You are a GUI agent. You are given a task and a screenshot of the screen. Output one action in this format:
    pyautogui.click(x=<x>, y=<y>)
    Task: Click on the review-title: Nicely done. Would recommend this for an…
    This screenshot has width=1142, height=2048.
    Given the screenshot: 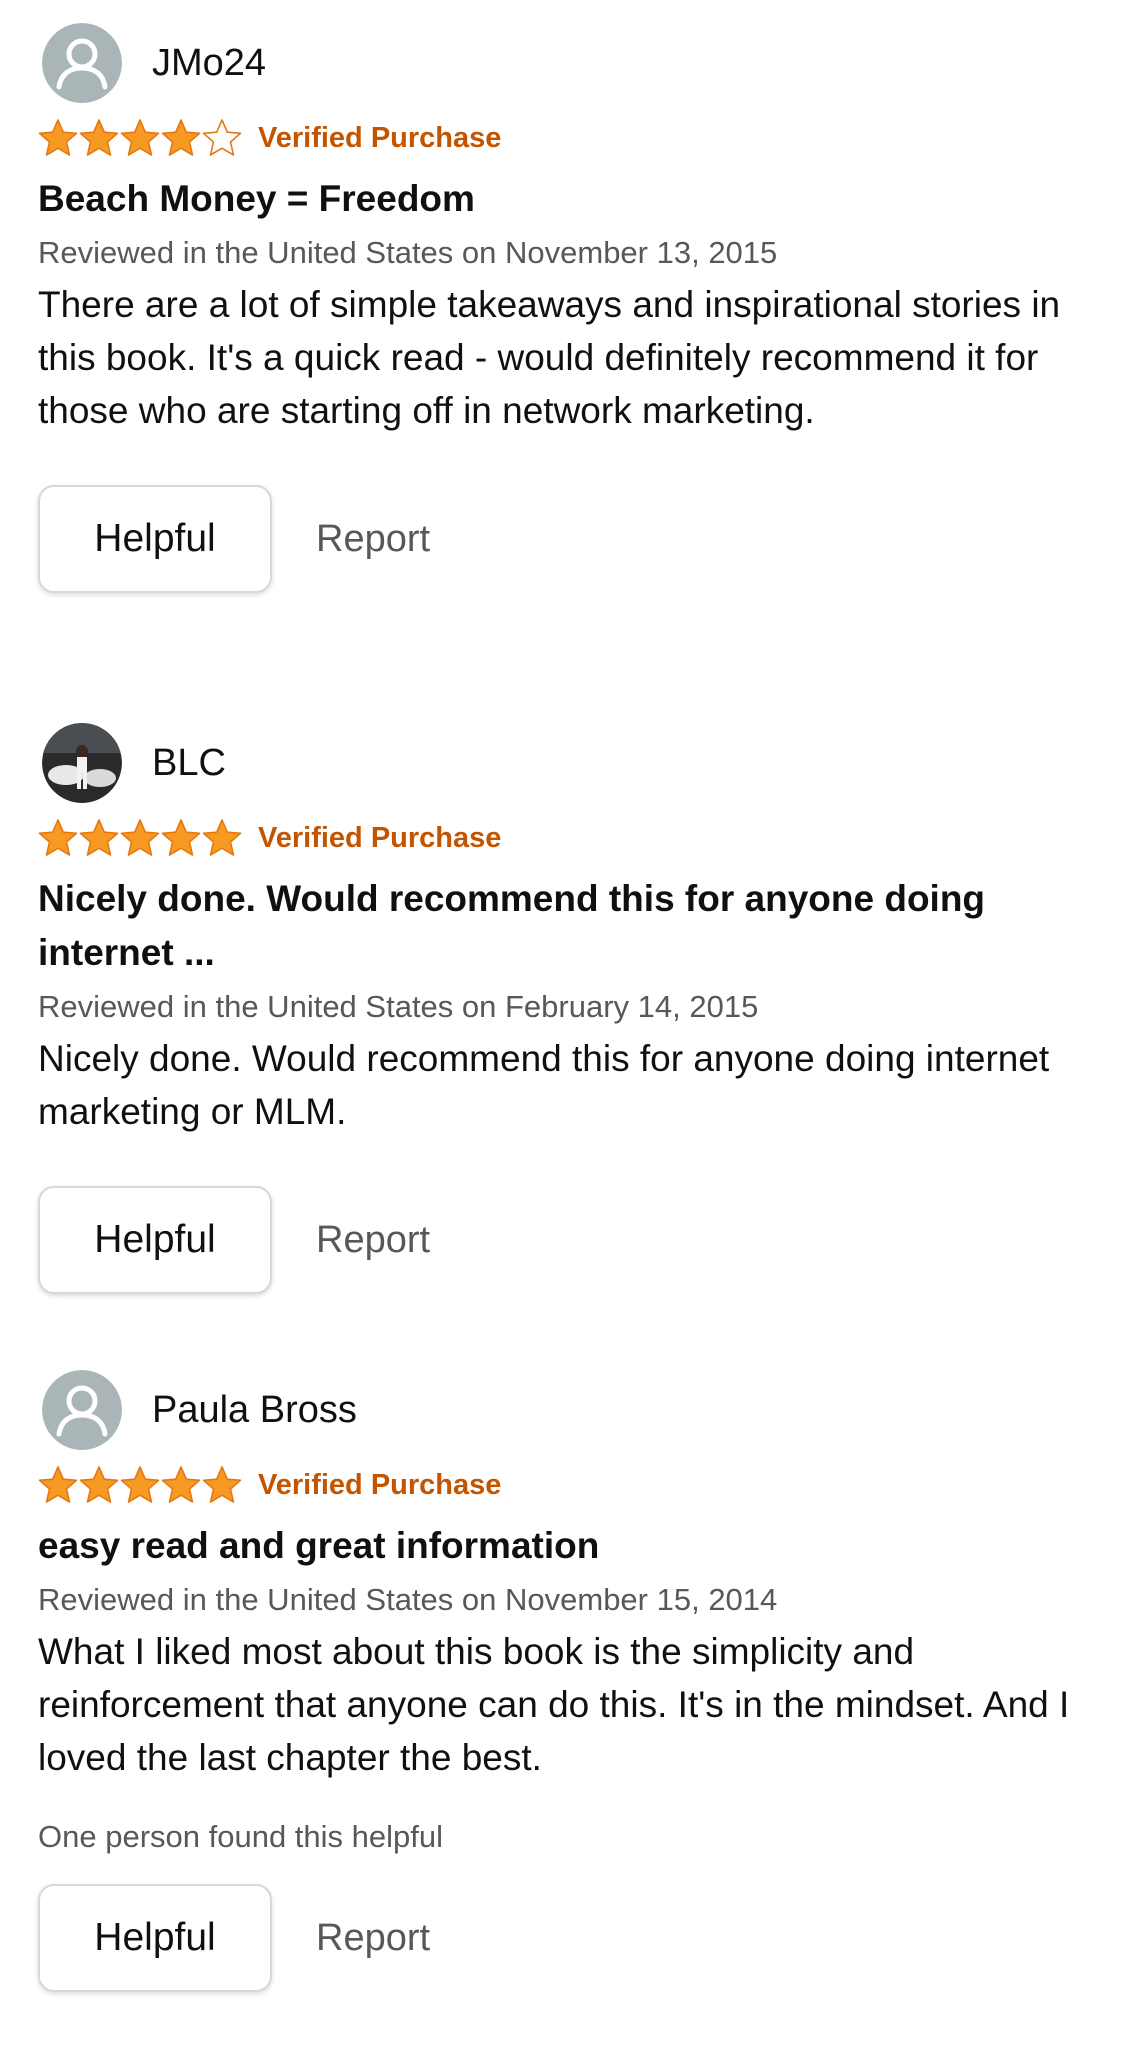 What is the action you would take?
    pyautogui.click(x=578, y=926)
    